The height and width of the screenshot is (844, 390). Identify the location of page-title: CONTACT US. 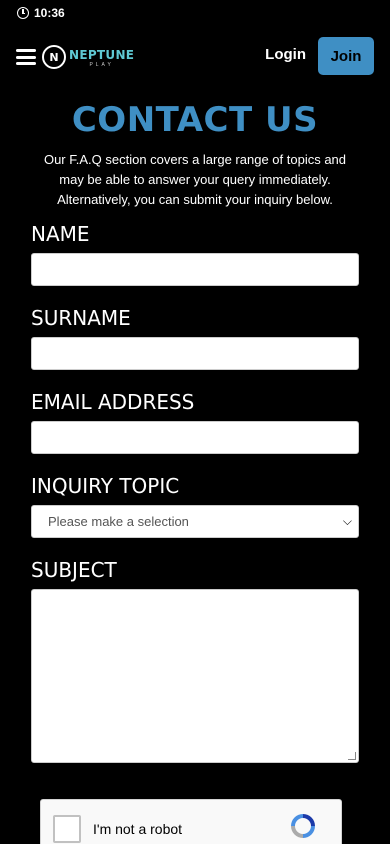
(195, 120).